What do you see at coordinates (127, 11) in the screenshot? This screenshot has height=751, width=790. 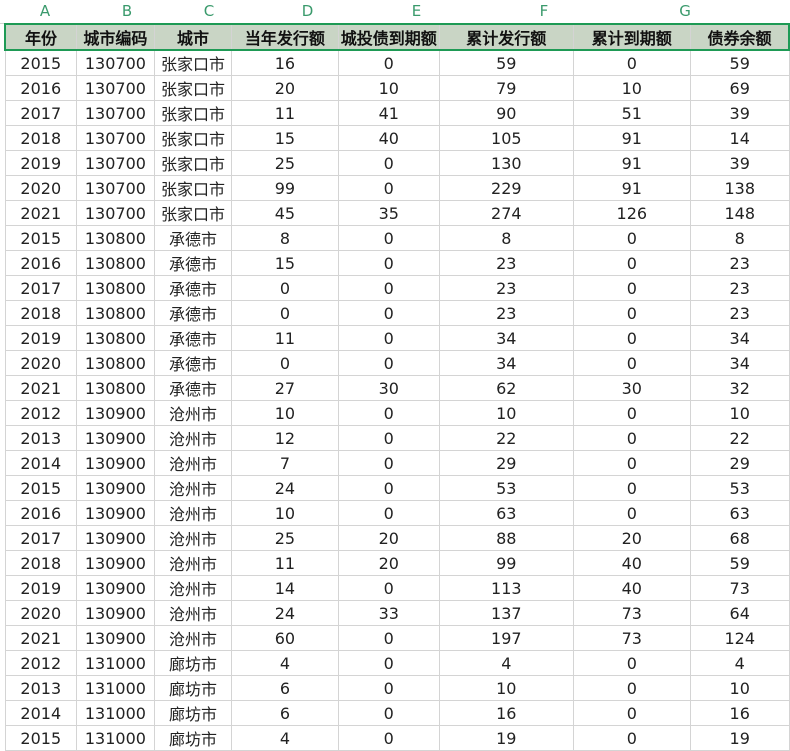 I see `column-letter-b: B` at bounding box center [127, 11].